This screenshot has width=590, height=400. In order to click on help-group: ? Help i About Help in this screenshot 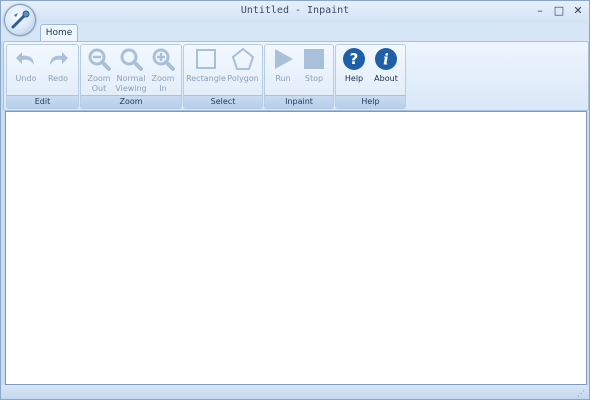, I will do `click(370, 76)`.